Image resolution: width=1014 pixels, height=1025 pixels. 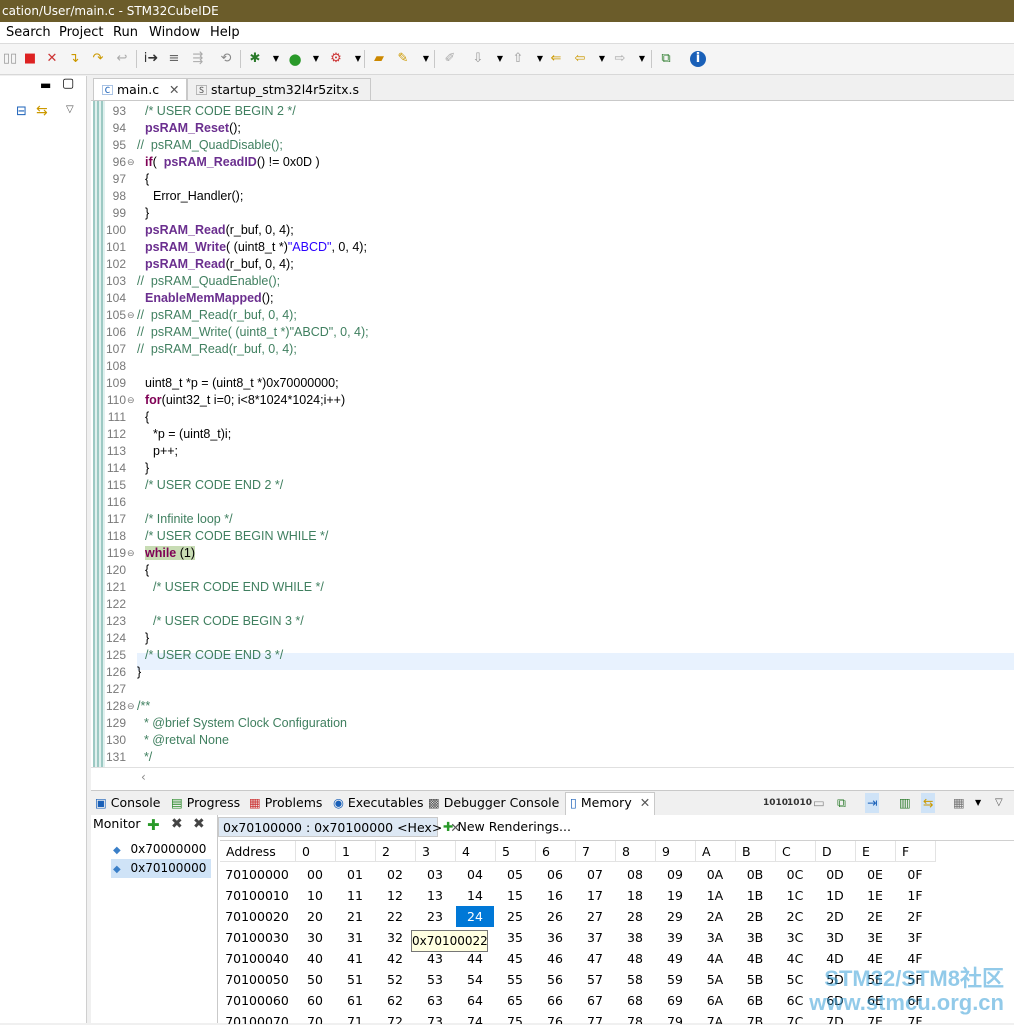 What do you see at coordinates (841, 803) in the screenshot?
I see `export-icon: ⧉` at bounding box center [841, 803].